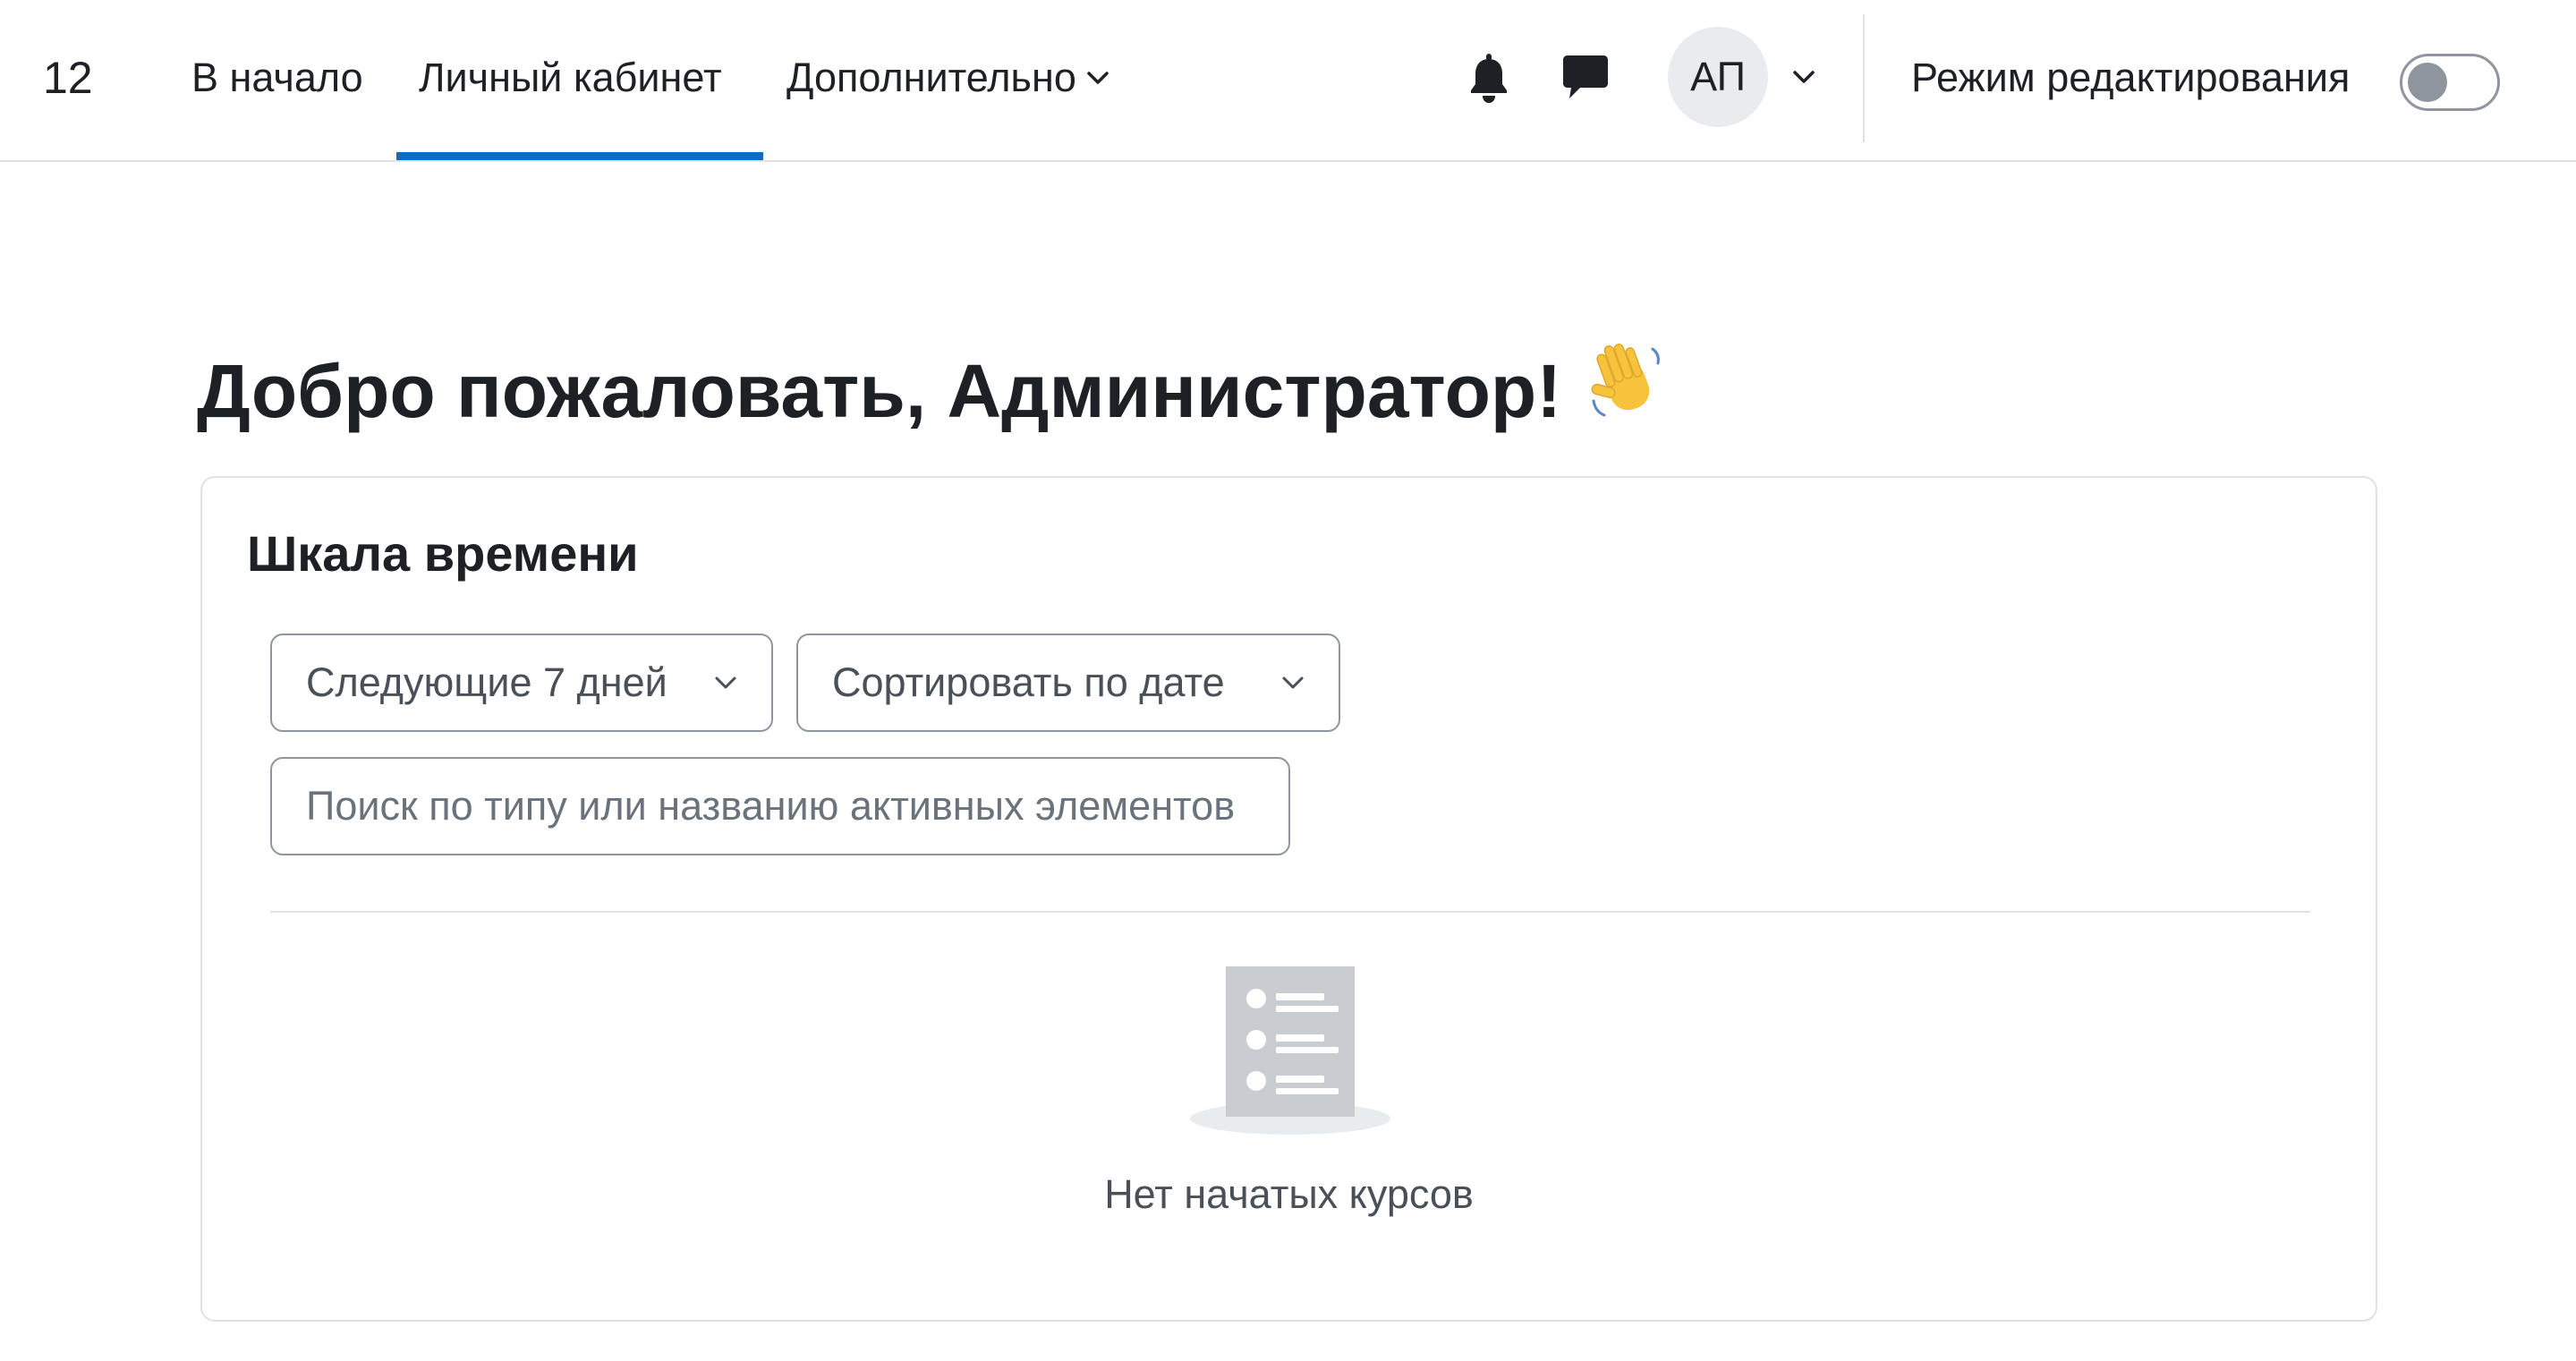 The image size is (2576, 1361). Describe the element at coordinates (277, 78) in the screenshot. I see `nav-item-home: В начало` at that location.